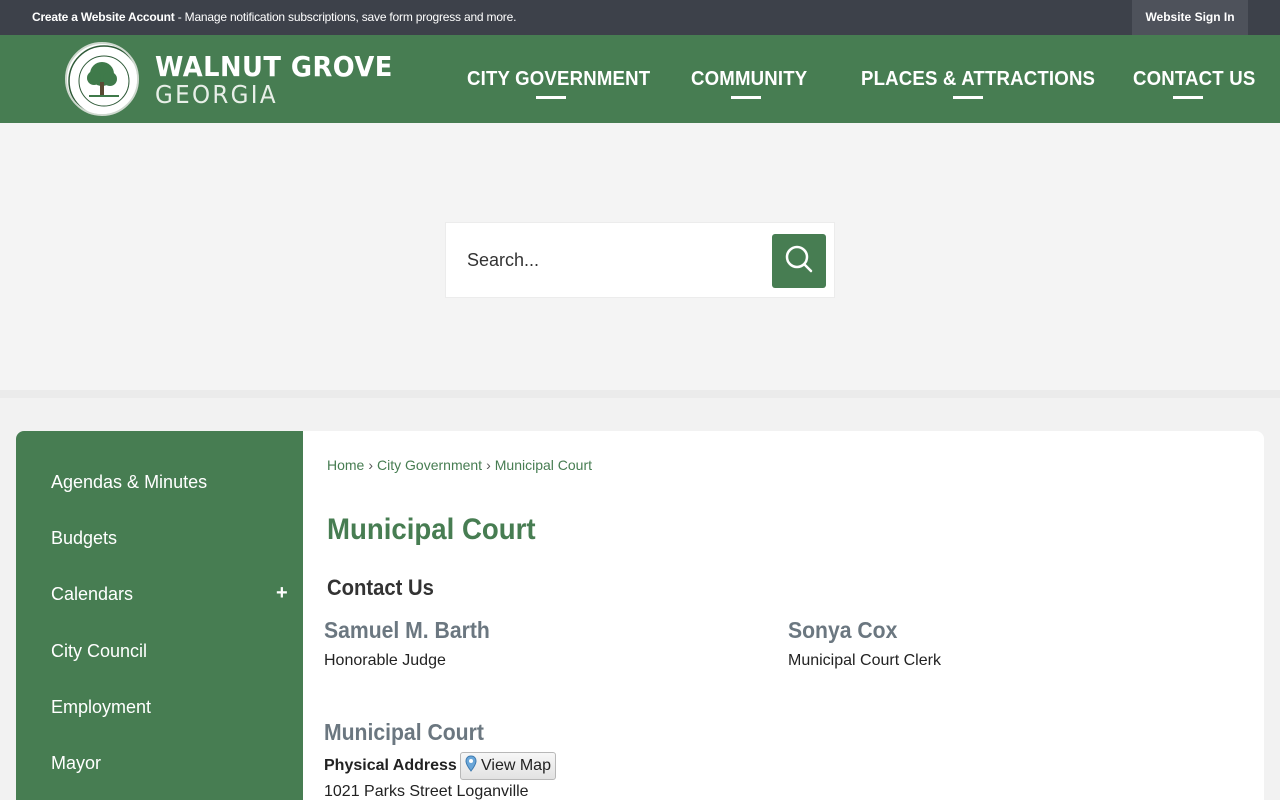 This screenshot has height=800, width=1280. I want to click on create-account-link: Create a Website Account, so click(103, 17).